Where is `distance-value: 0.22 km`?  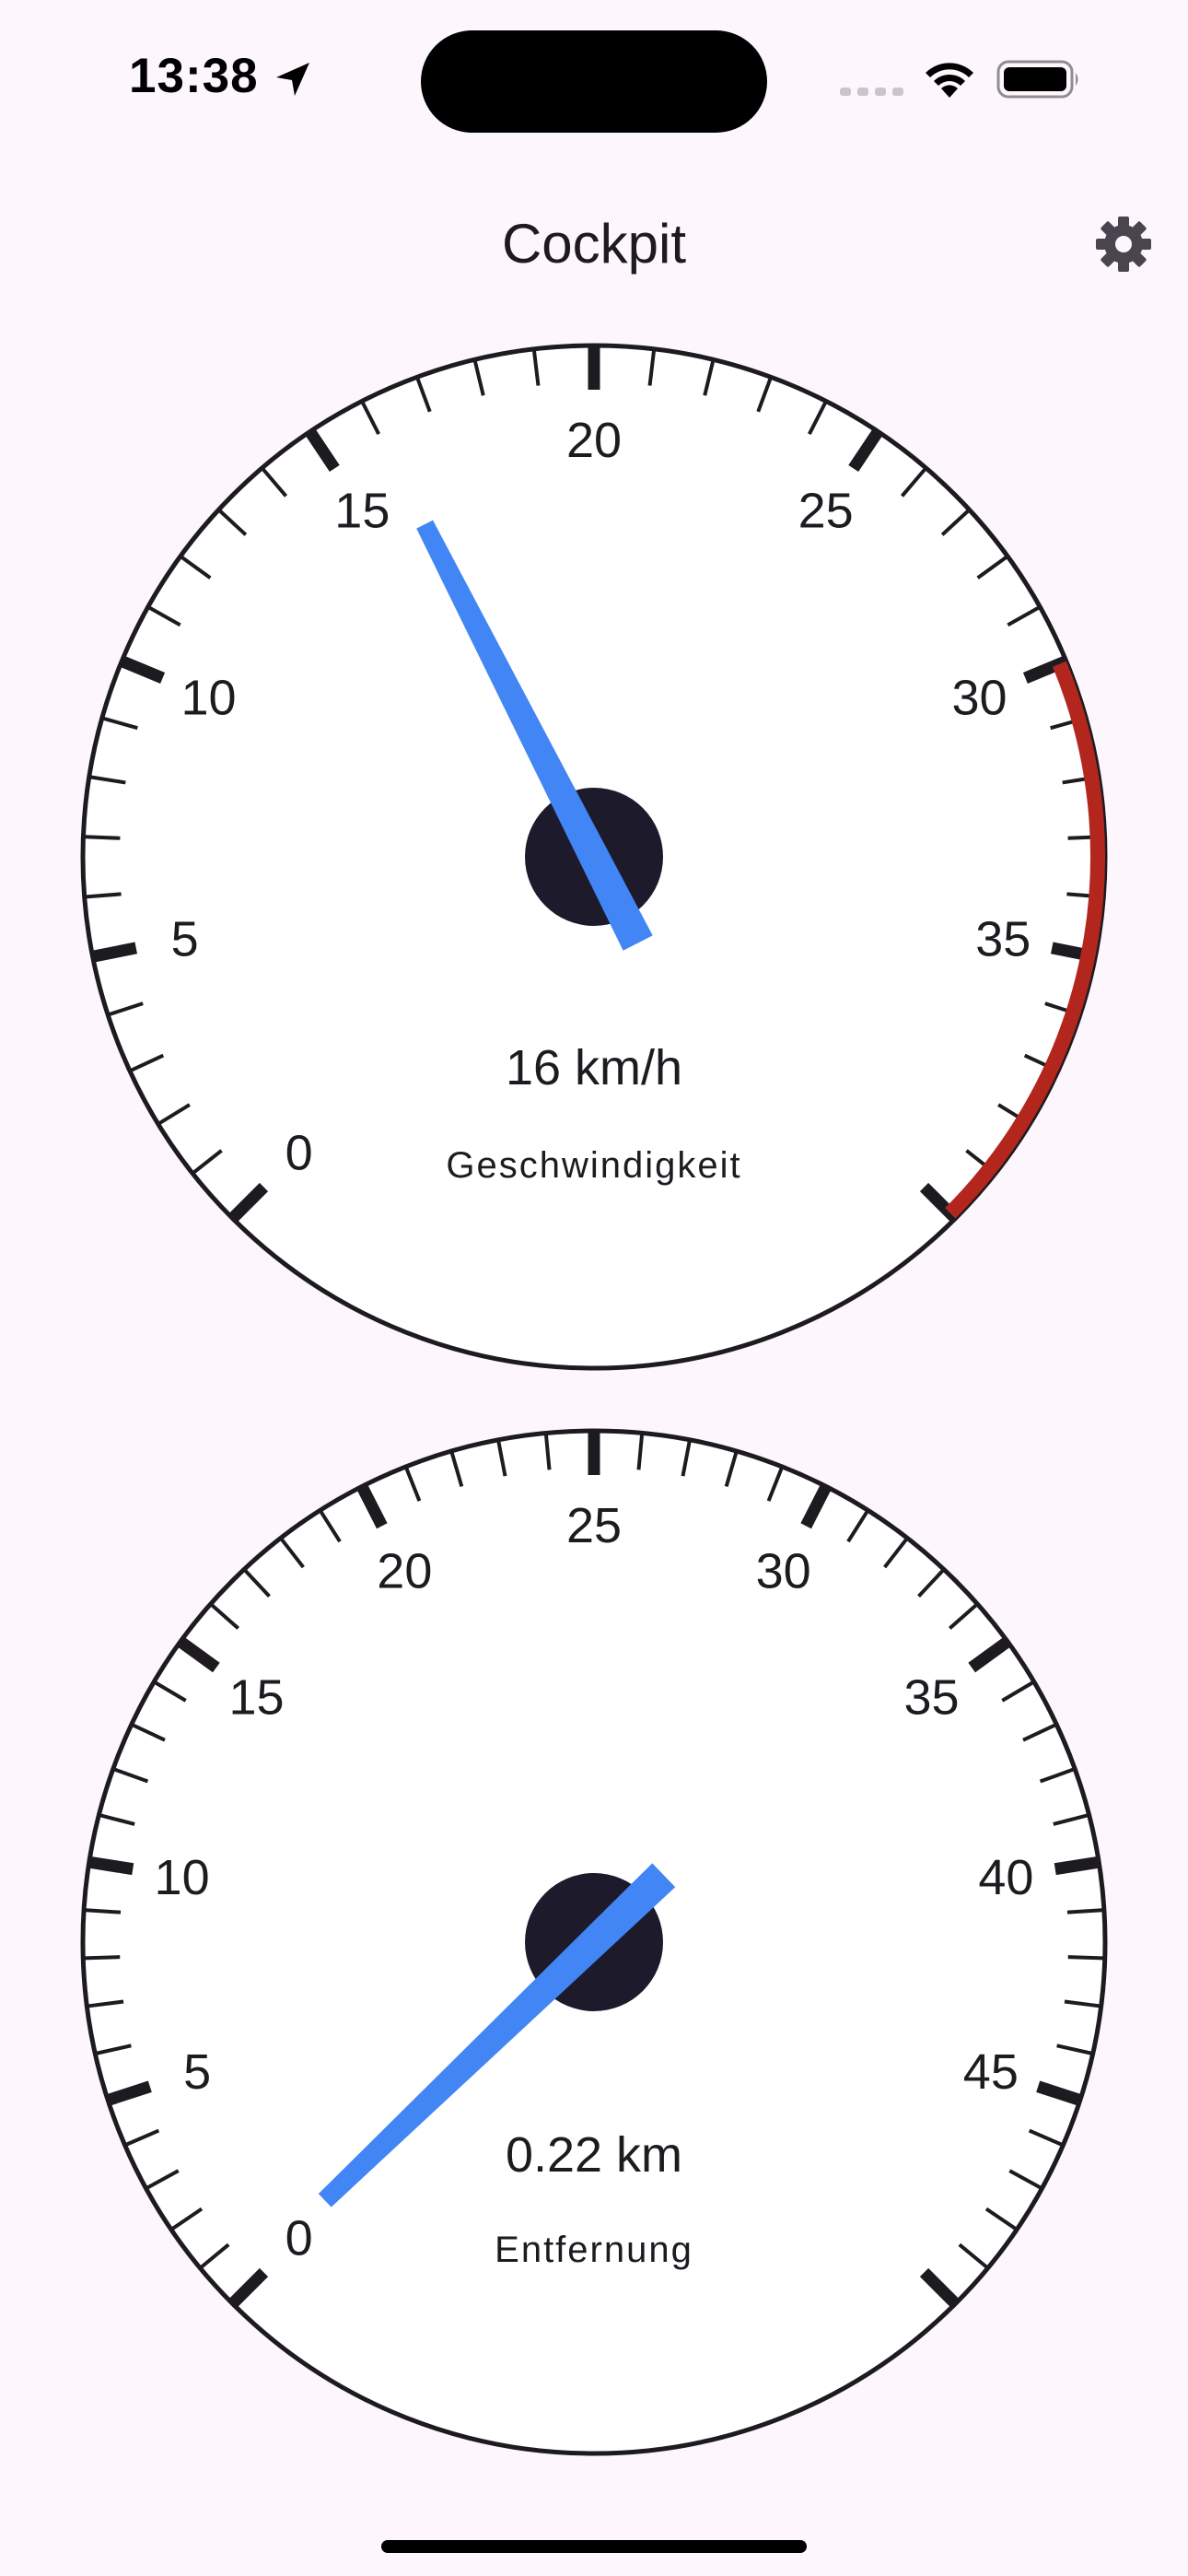 distance-value: 0.22 km is located at coordinates (594, 2155).